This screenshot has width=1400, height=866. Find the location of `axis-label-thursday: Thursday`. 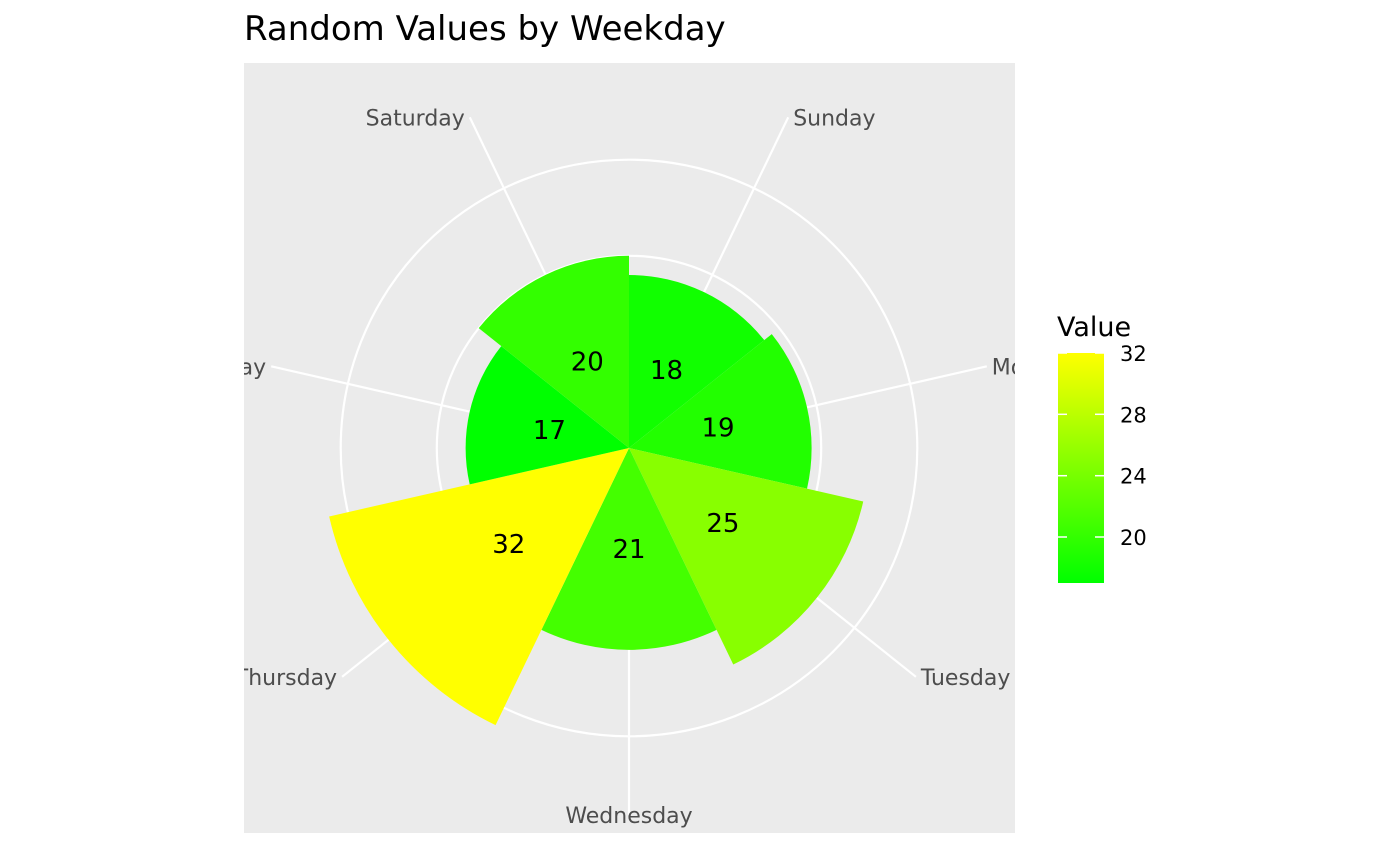

axis-label-thursday: Thursday is located at coordinates (285, 678).